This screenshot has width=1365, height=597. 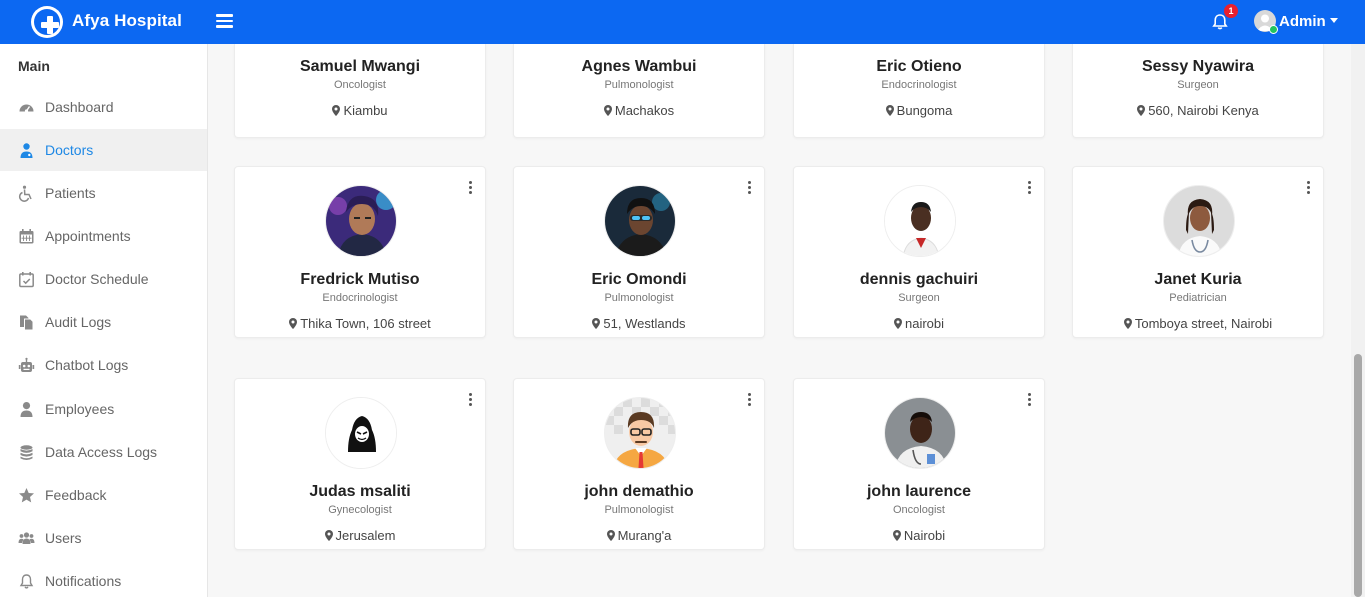 I want to click on doctor-location: nairobi, so click(x=919, y=323).